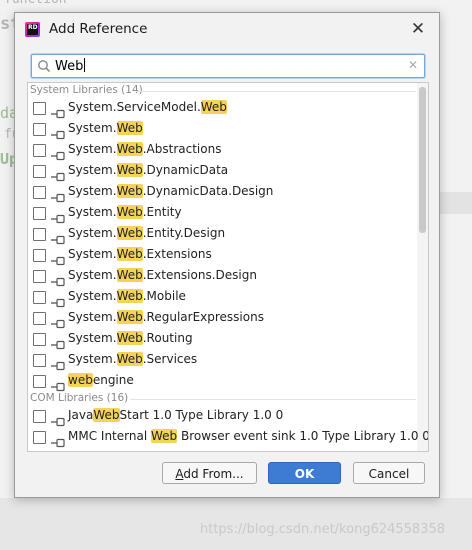 This screenshot has width=472, height=550. What do you see at coordinates (413, 65) in the screenshot?
I see `clear-search-icon: ✕` at bounding box center [413, 65].